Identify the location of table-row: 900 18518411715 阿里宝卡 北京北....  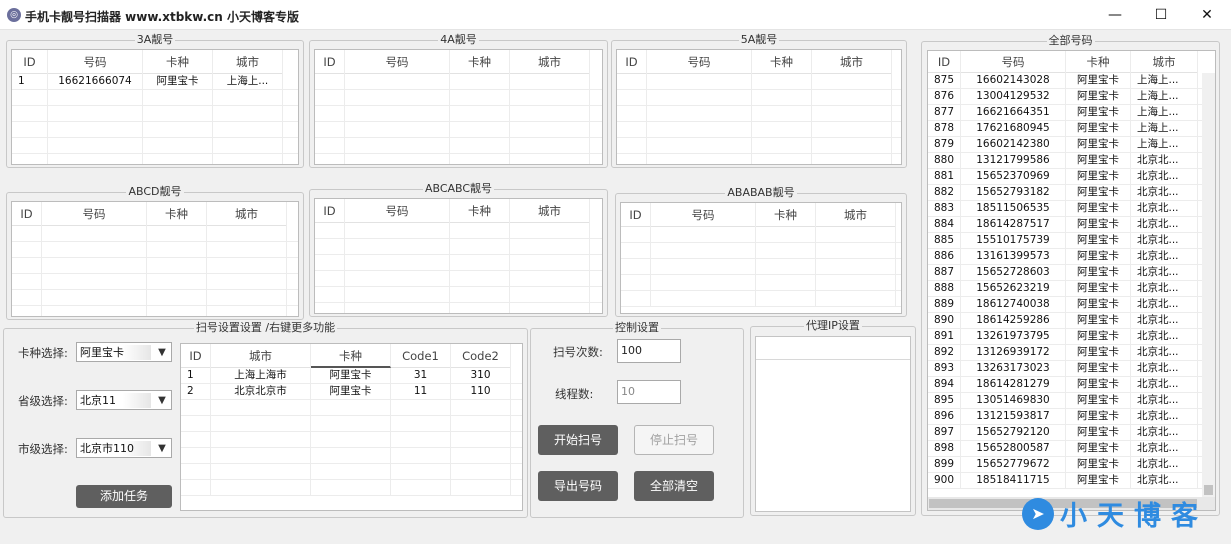
(1065, 481).